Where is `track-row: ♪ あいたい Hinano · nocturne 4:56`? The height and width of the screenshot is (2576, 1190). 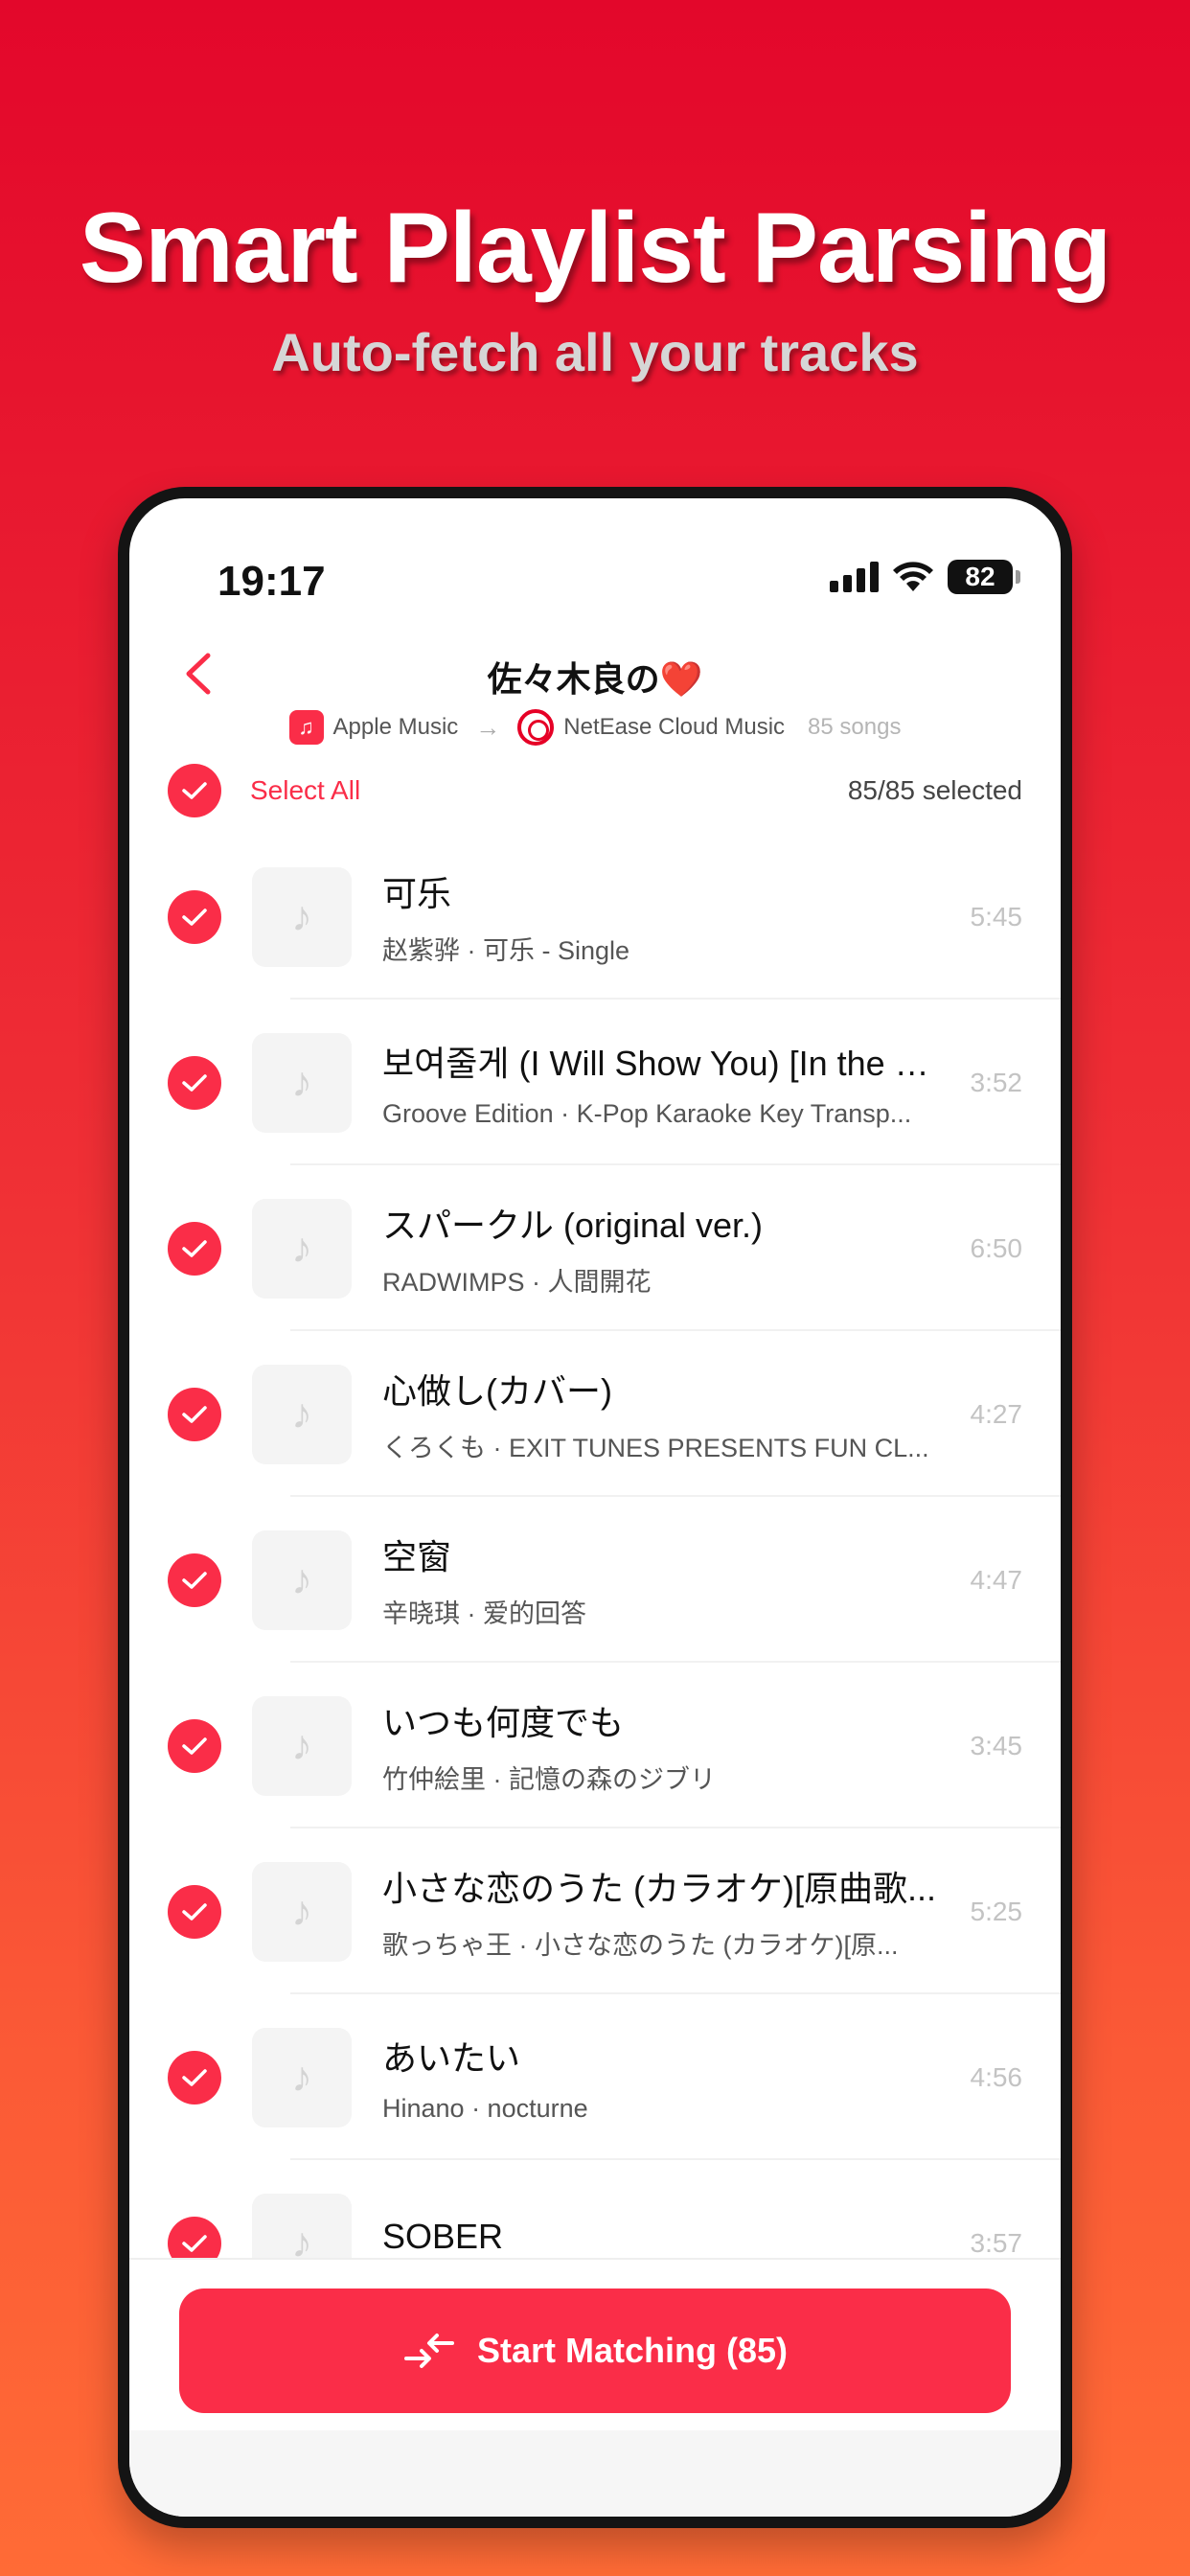 track-row: ♪ あいたい Hinano · nocturne 4:56 is located at coordinates (615, 2077).